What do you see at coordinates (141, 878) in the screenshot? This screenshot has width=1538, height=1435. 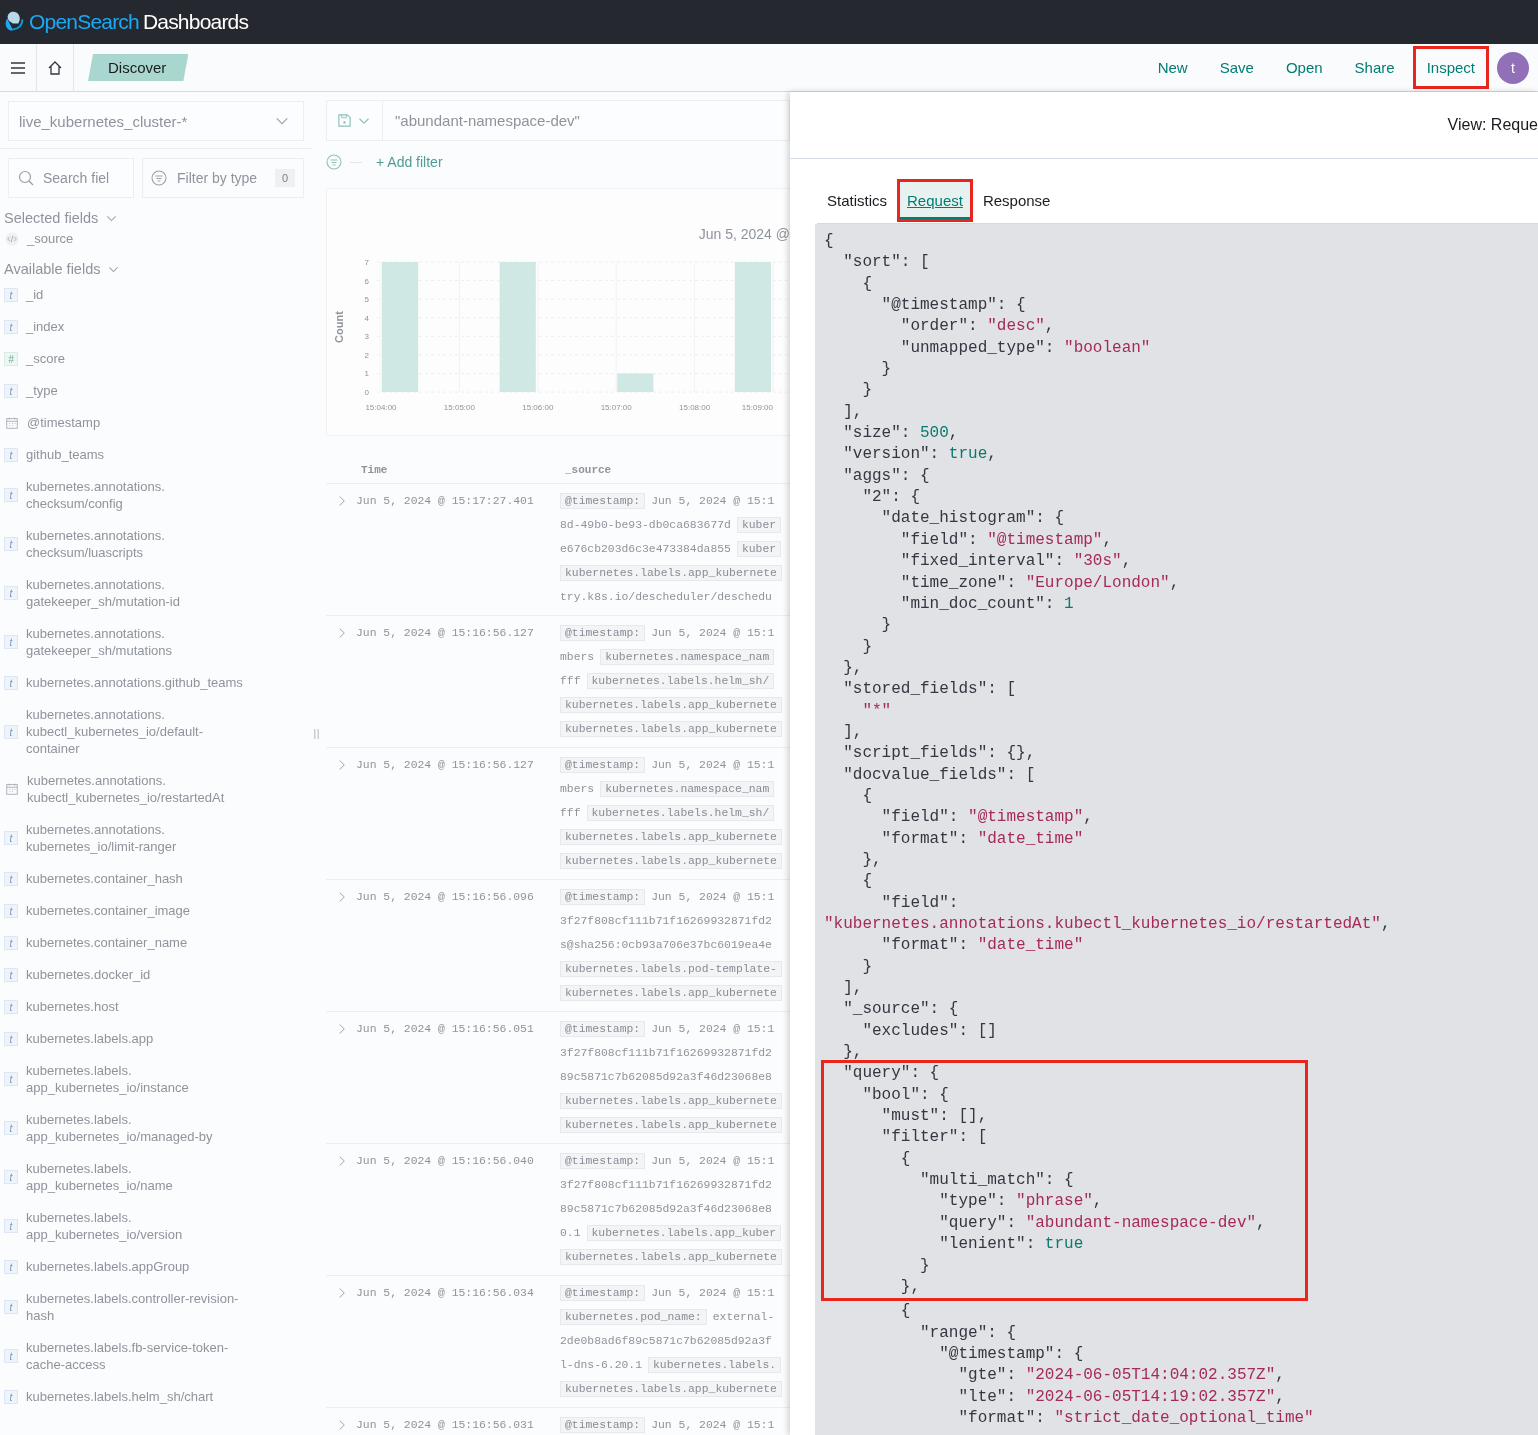 I see `field-name: kubernetes.container_hash` at bounding box center [141, 878].